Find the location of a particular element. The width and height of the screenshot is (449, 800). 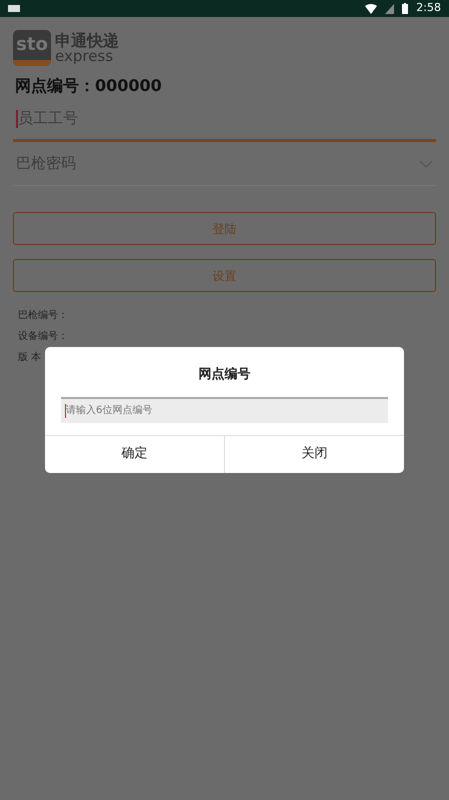

brand-name: 申通快递 is located at coordinates (87, 40).